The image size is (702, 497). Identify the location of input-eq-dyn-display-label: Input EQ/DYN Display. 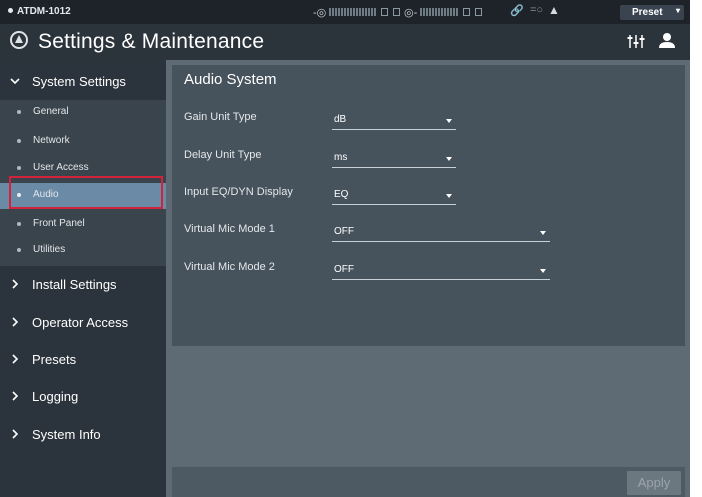
(238, 192).